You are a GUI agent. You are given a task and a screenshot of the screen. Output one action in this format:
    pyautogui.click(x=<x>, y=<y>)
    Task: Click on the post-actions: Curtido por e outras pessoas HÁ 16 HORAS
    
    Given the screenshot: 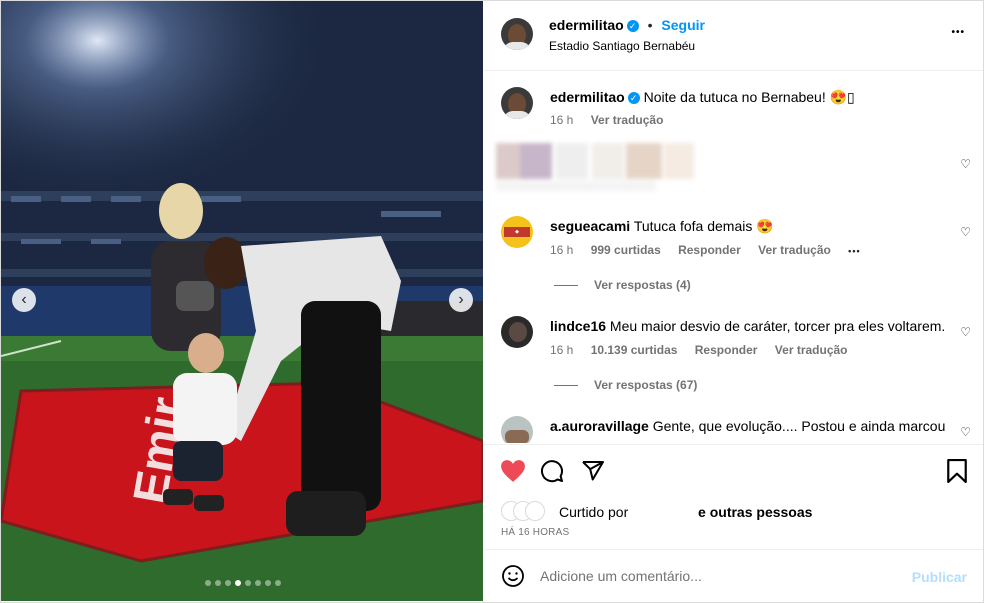 What is the action you would take?
    pyautogui.click(x=733, y=497)
    